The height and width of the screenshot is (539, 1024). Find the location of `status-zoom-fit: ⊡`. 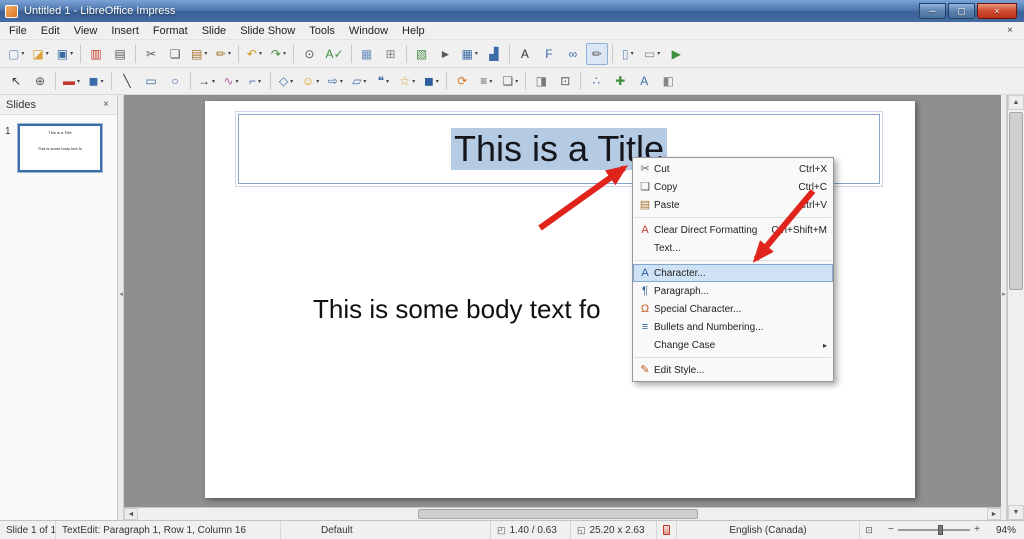

status-zoom-fit: ⊡ is located at coordinates (871, 530).